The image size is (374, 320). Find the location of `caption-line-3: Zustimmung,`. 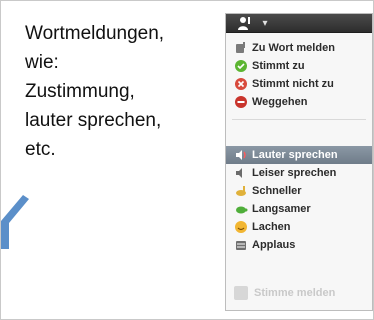

caption-line-3: Zustimmung, is located at coordinates (80, 91).